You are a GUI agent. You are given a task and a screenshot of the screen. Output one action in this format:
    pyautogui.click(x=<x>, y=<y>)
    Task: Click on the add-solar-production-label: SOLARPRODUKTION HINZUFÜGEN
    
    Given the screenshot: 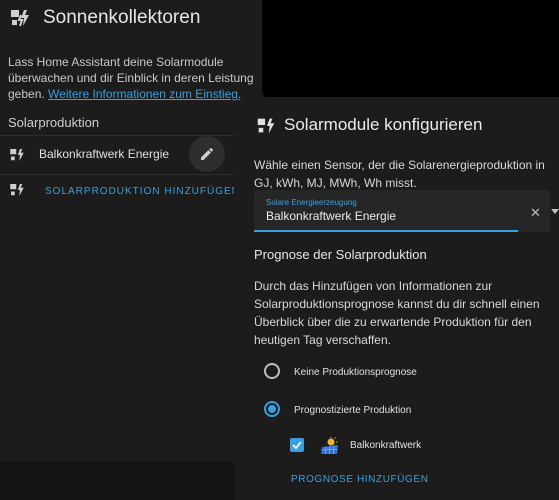 What is the action you would take?
    pyautogui.click(x=142, y=191)
    